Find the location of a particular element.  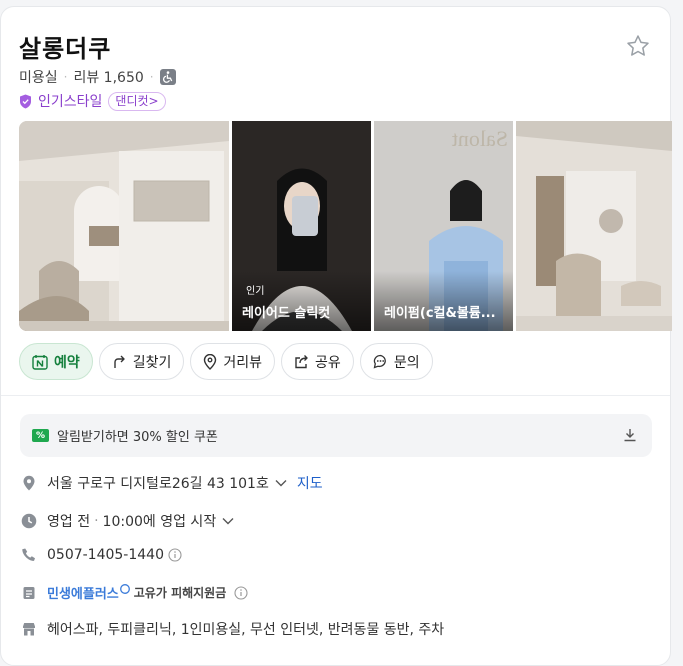

amenities-row: 헤어스파, 두피클리닉, 1인미용실, 무선 인터넷, 반려동물 동반, 주차 is located at coordinates (232, 629).